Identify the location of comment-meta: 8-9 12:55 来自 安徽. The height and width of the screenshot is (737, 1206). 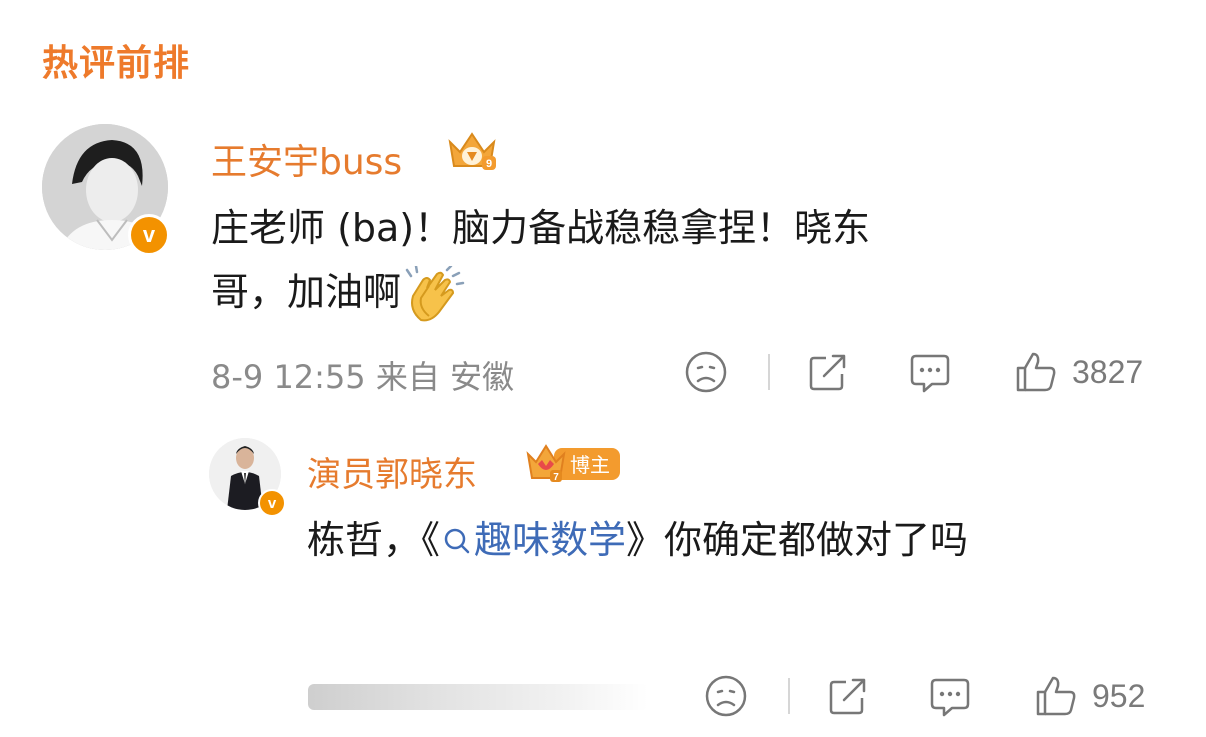
(363, 377).